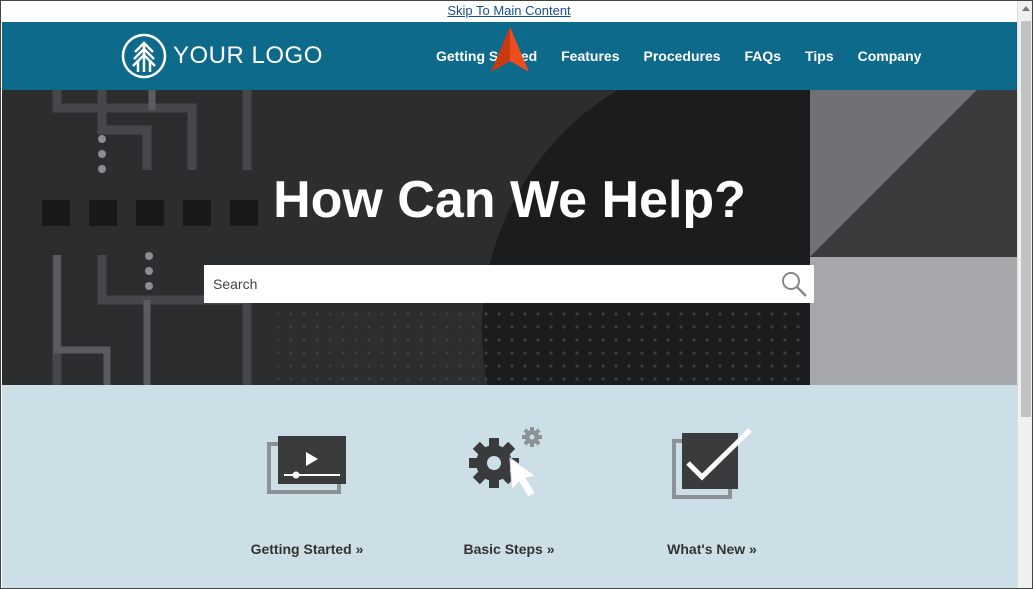  I want to click on nav-item-tips: Tips, so click(819, 56).